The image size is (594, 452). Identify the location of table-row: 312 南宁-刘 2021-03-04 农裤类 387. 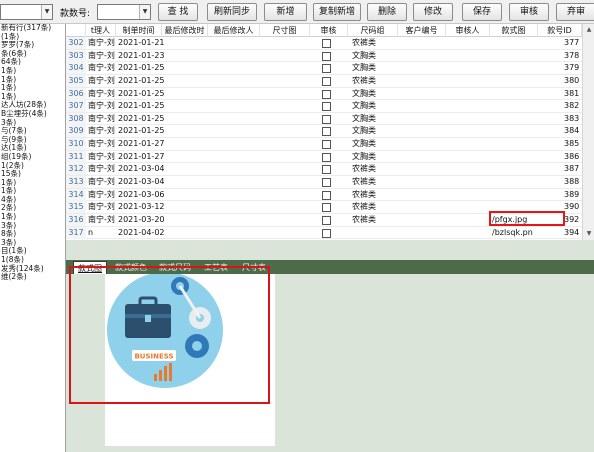
(324, 170).